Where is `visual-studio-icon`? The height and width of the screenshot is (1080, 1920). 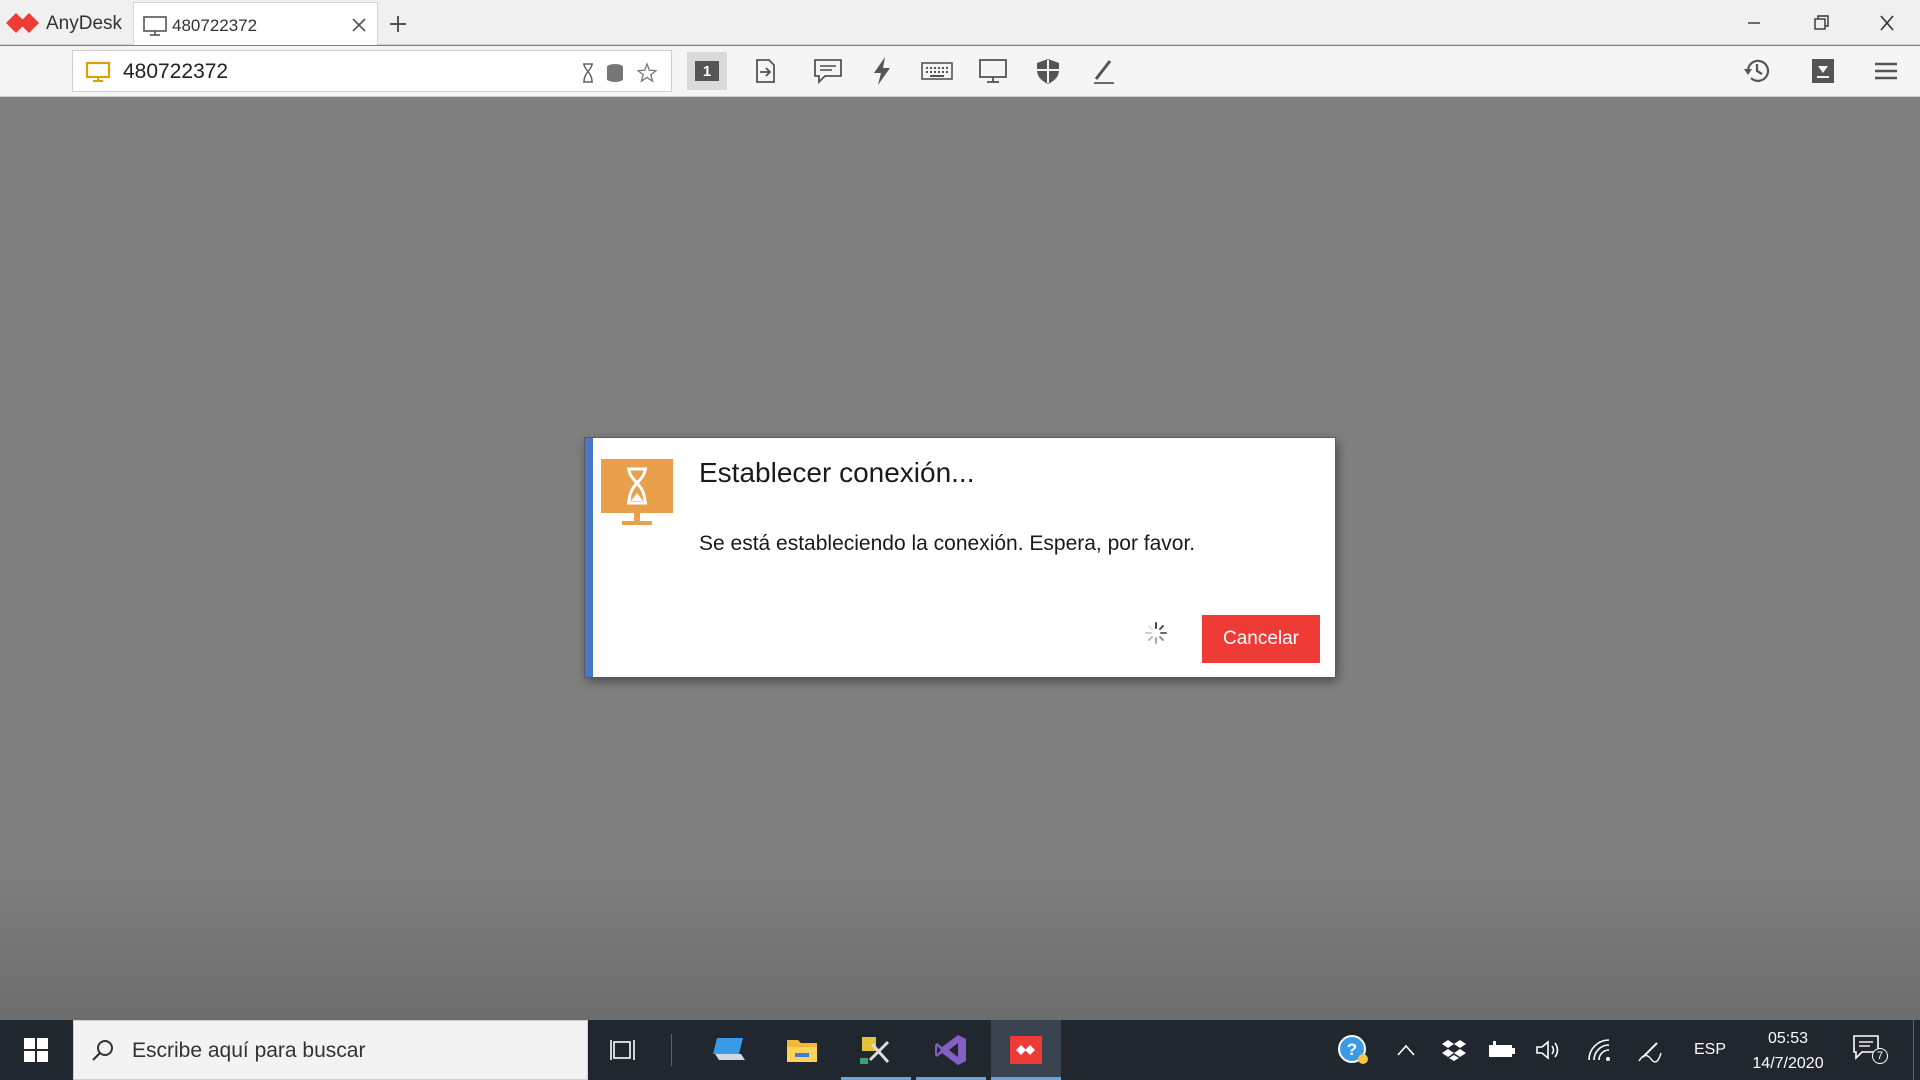 visual-studio-icon is located at coordinates (950, 1050).